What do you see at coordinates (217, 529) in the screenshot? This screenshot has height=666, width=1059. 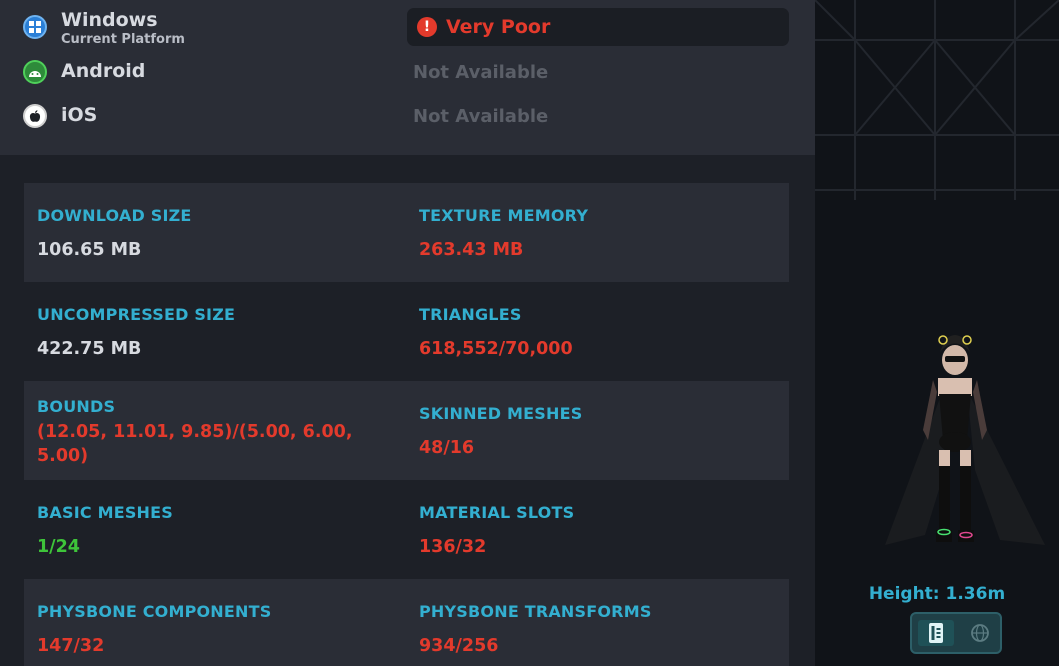 I see `stat-basic-meshes: BASIC MESHES 1/24` at bounding box center [217, 529].